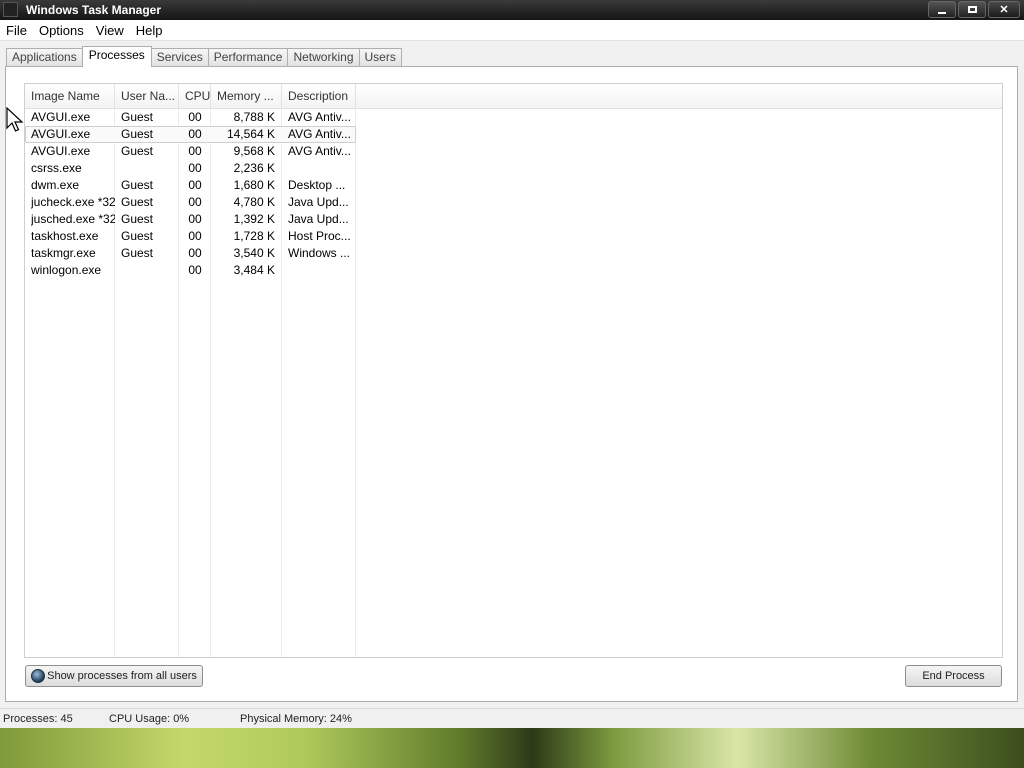 The height and width of the screenshot is (768, 1024). Describe the element at coordinates (70, 96) in the screenshot. I see `column-header-image-name: Image Name` at that location.